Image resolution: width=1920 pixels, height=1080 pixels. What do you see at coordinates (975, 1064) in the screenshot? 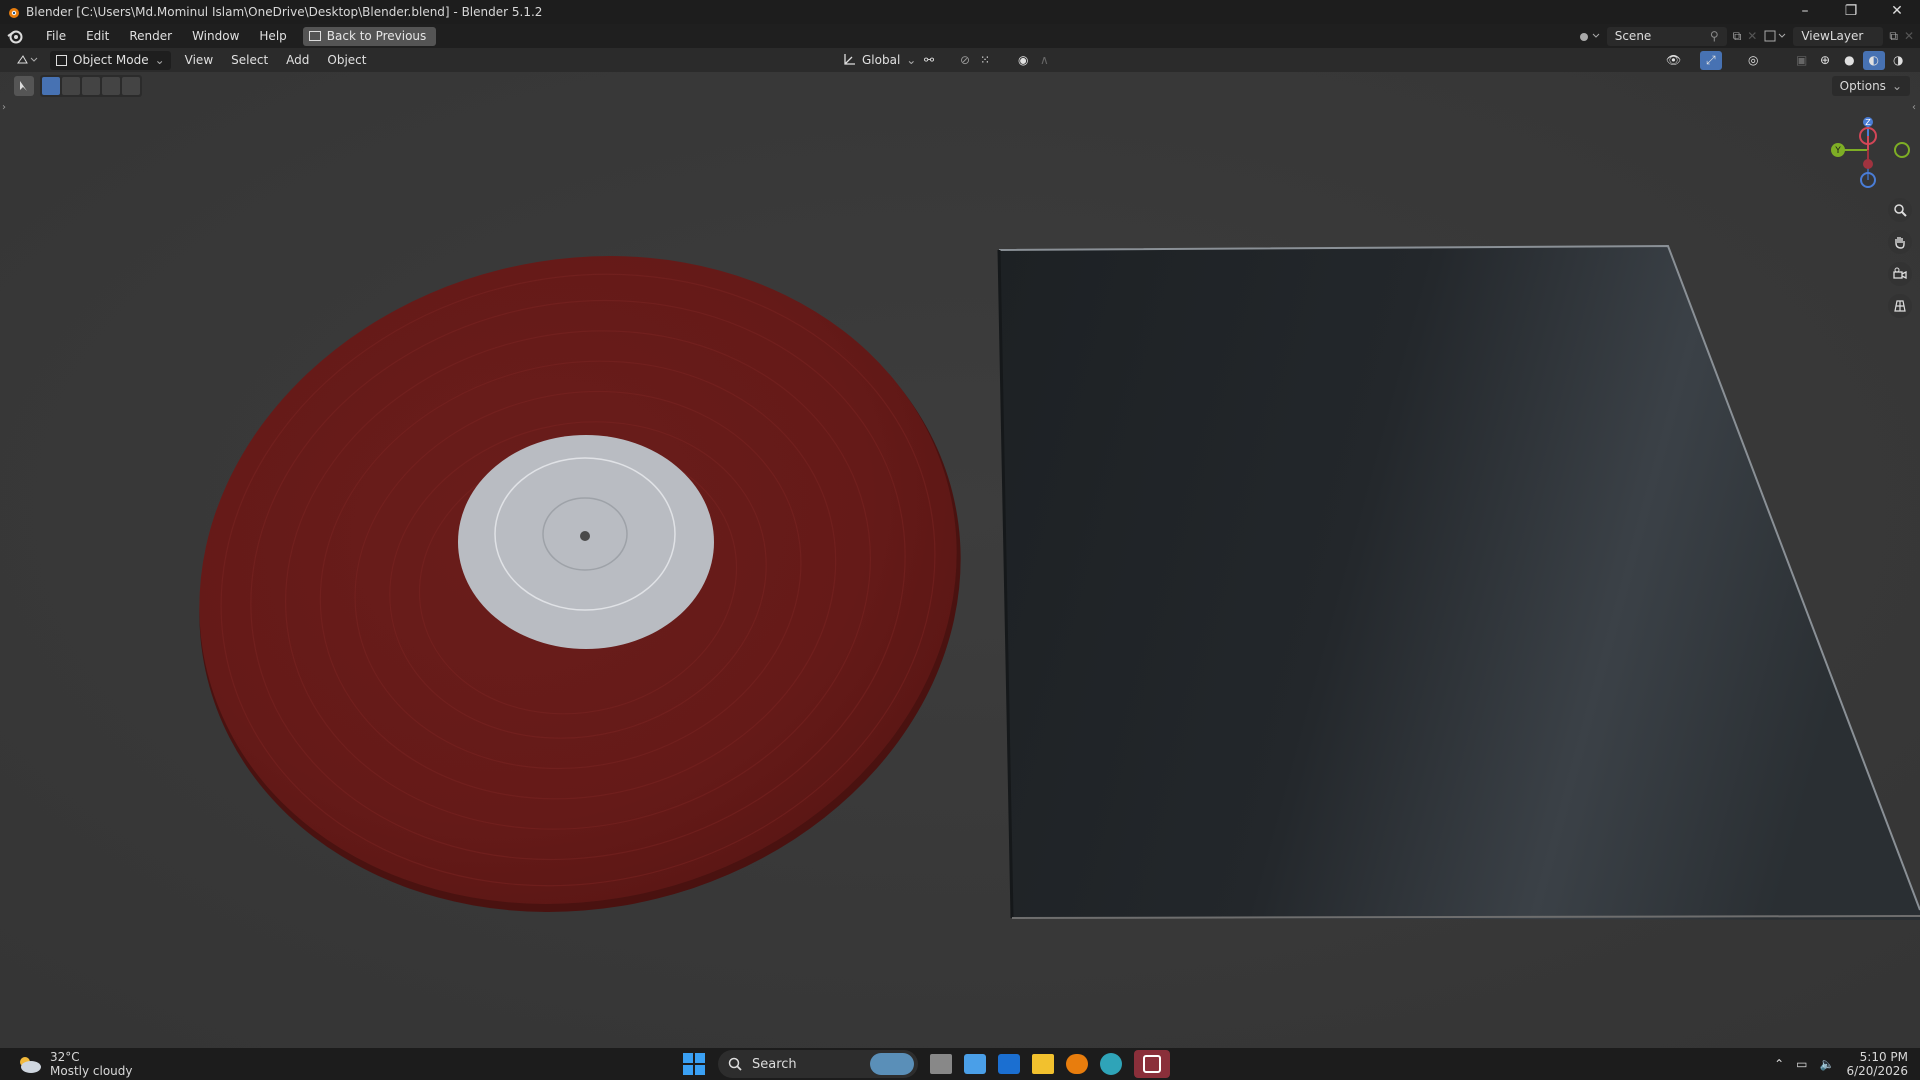
I see `microsoft-store-icon` at bounding box center [975, 1064].